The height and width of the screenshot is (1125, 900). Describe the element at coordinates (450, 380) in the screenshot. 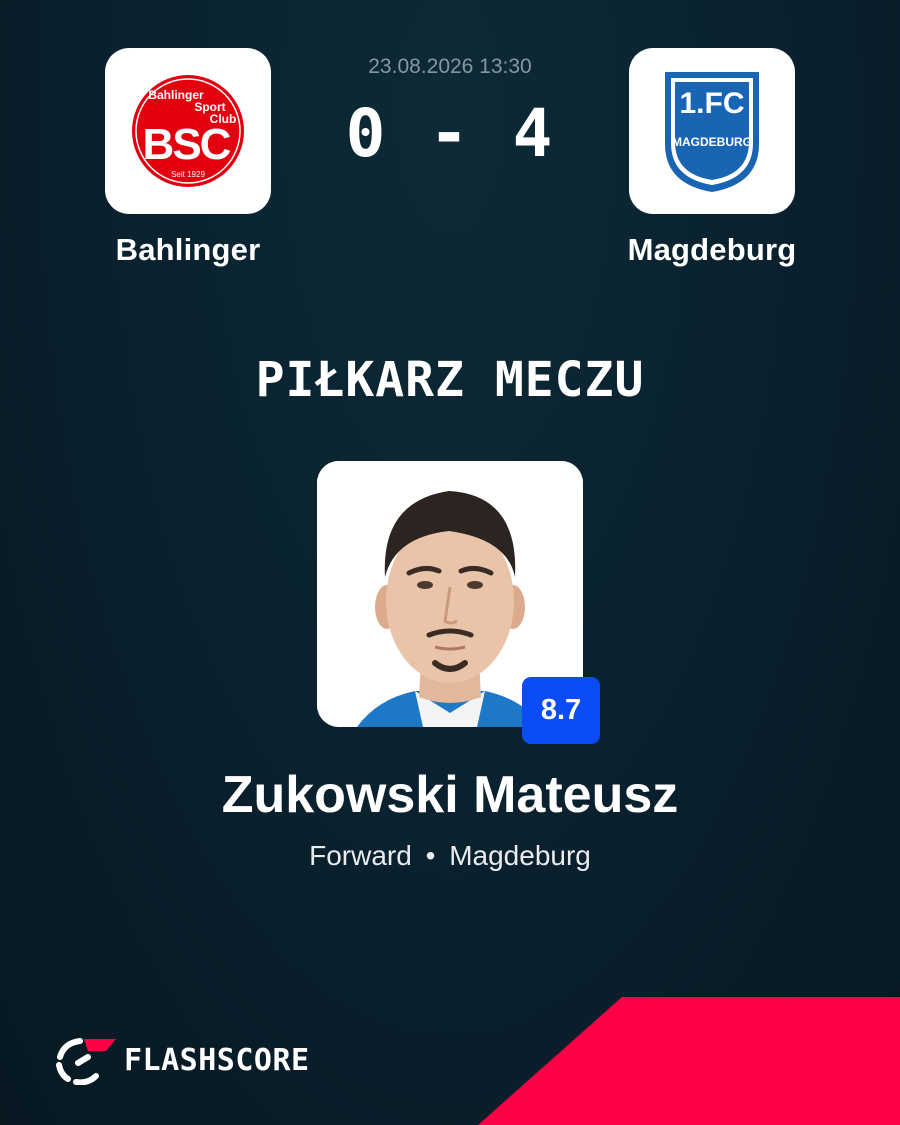

I see `player-of-the-match-title: PIŁKARZ MECZU` at that location.